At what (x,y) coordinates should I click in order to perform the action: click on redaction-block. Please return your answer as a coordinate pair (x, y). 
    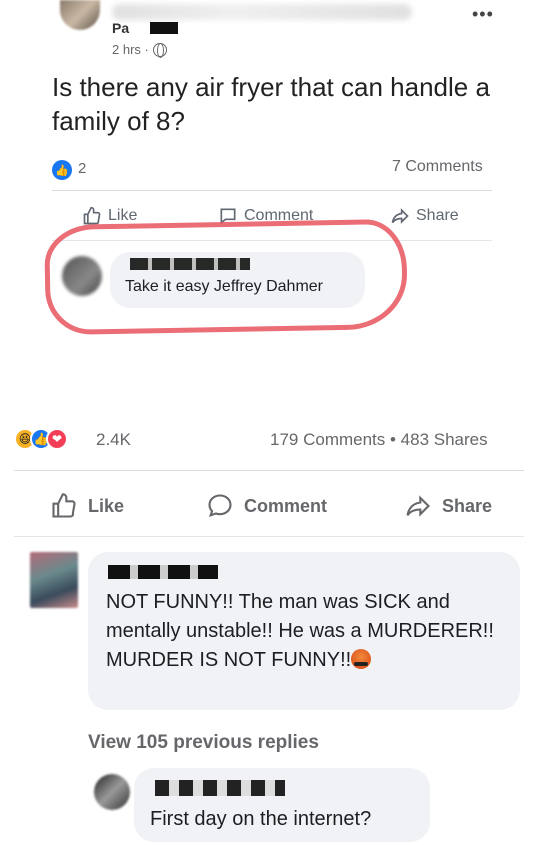
    Looking at the image, I should click on (164, 28).